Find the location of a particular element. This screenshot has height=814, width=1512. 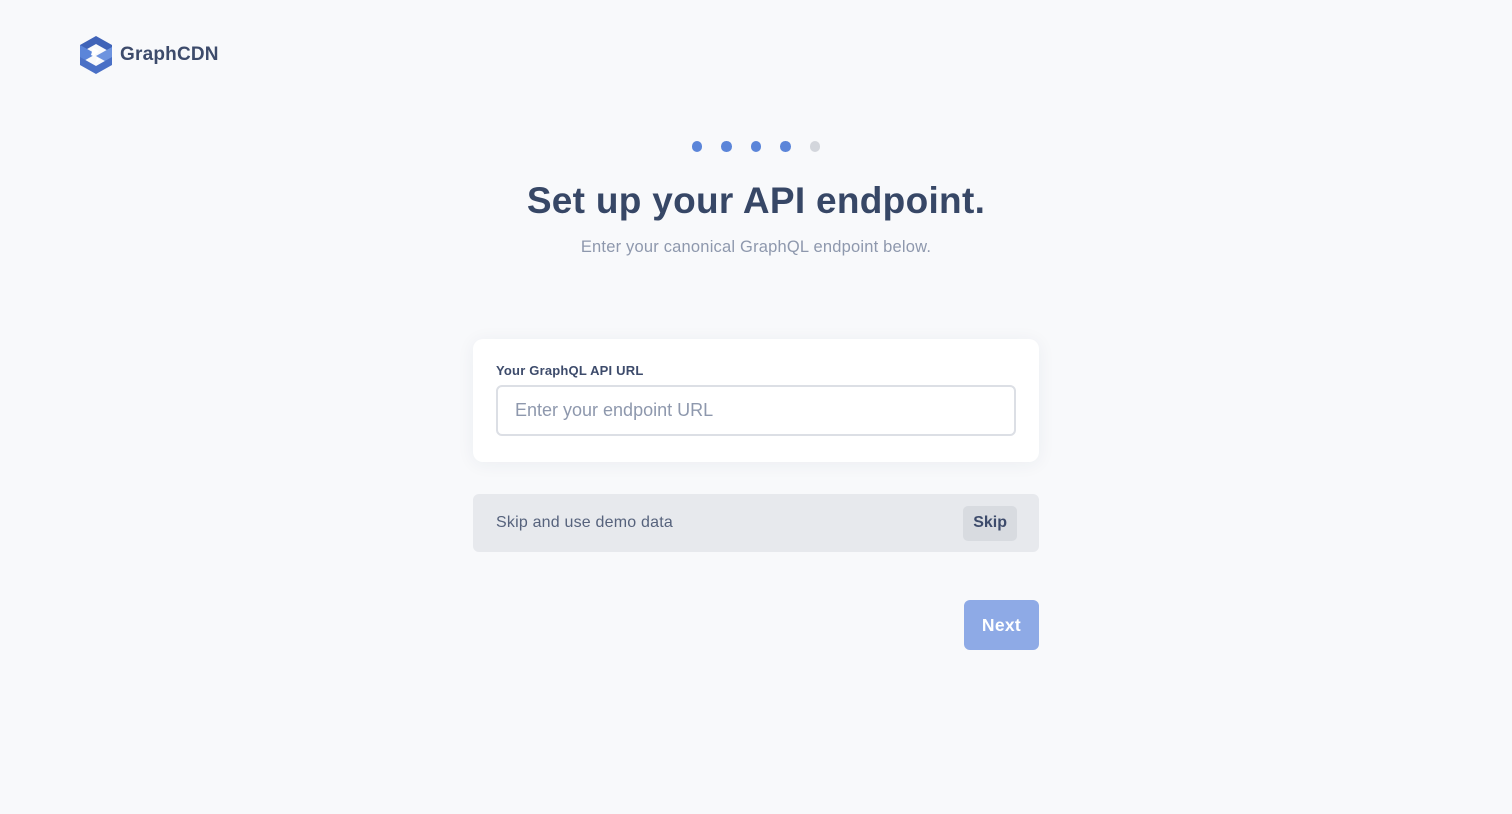

skip-demo-bar: Skip and use demo data Skip is located at coordinates (756, 523).